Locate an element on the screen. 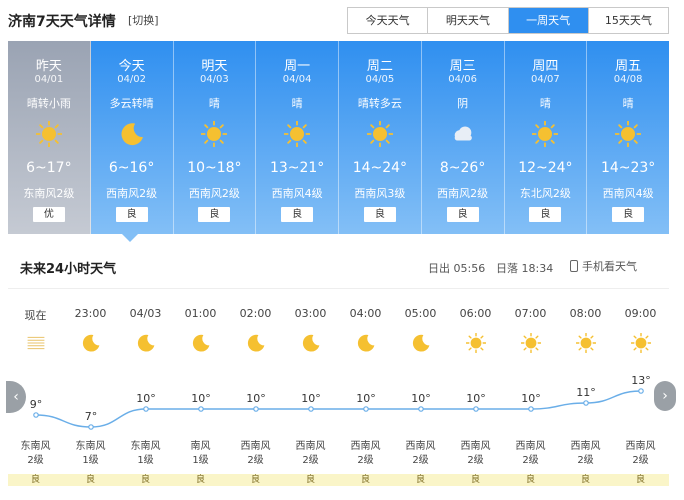  day-name: 周四 is located at coordinates (545, 66).